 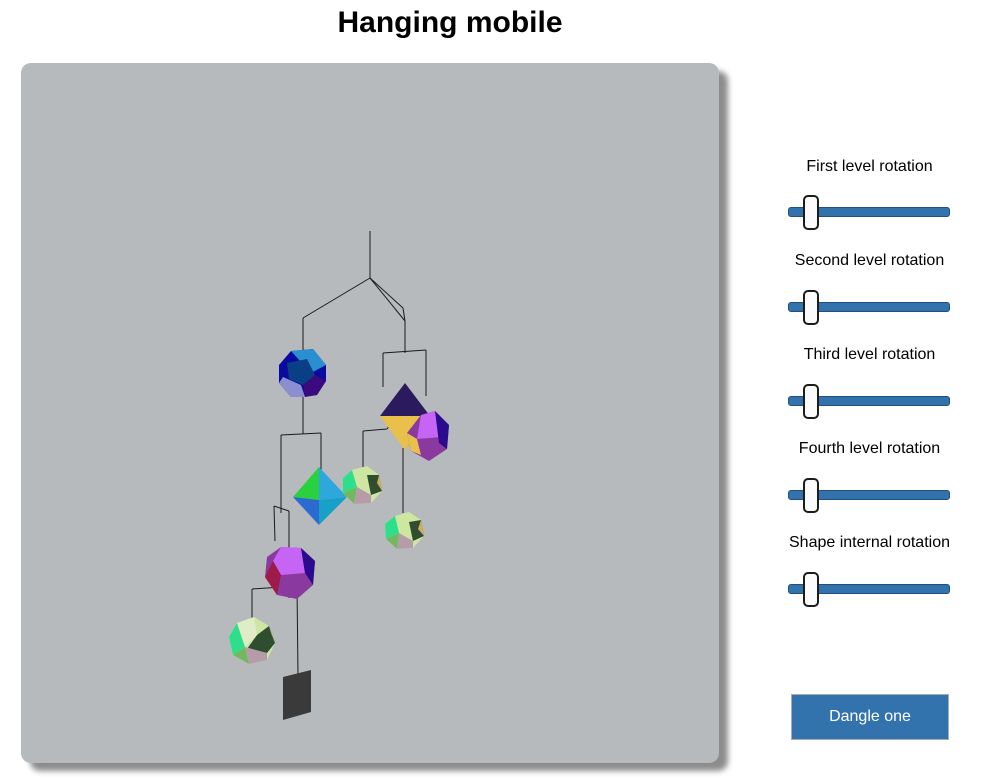 What do you see at coordinates (869, 404) in the screenshot?
I see `third-level-rotation-slider` at bounding box center [869, 404].